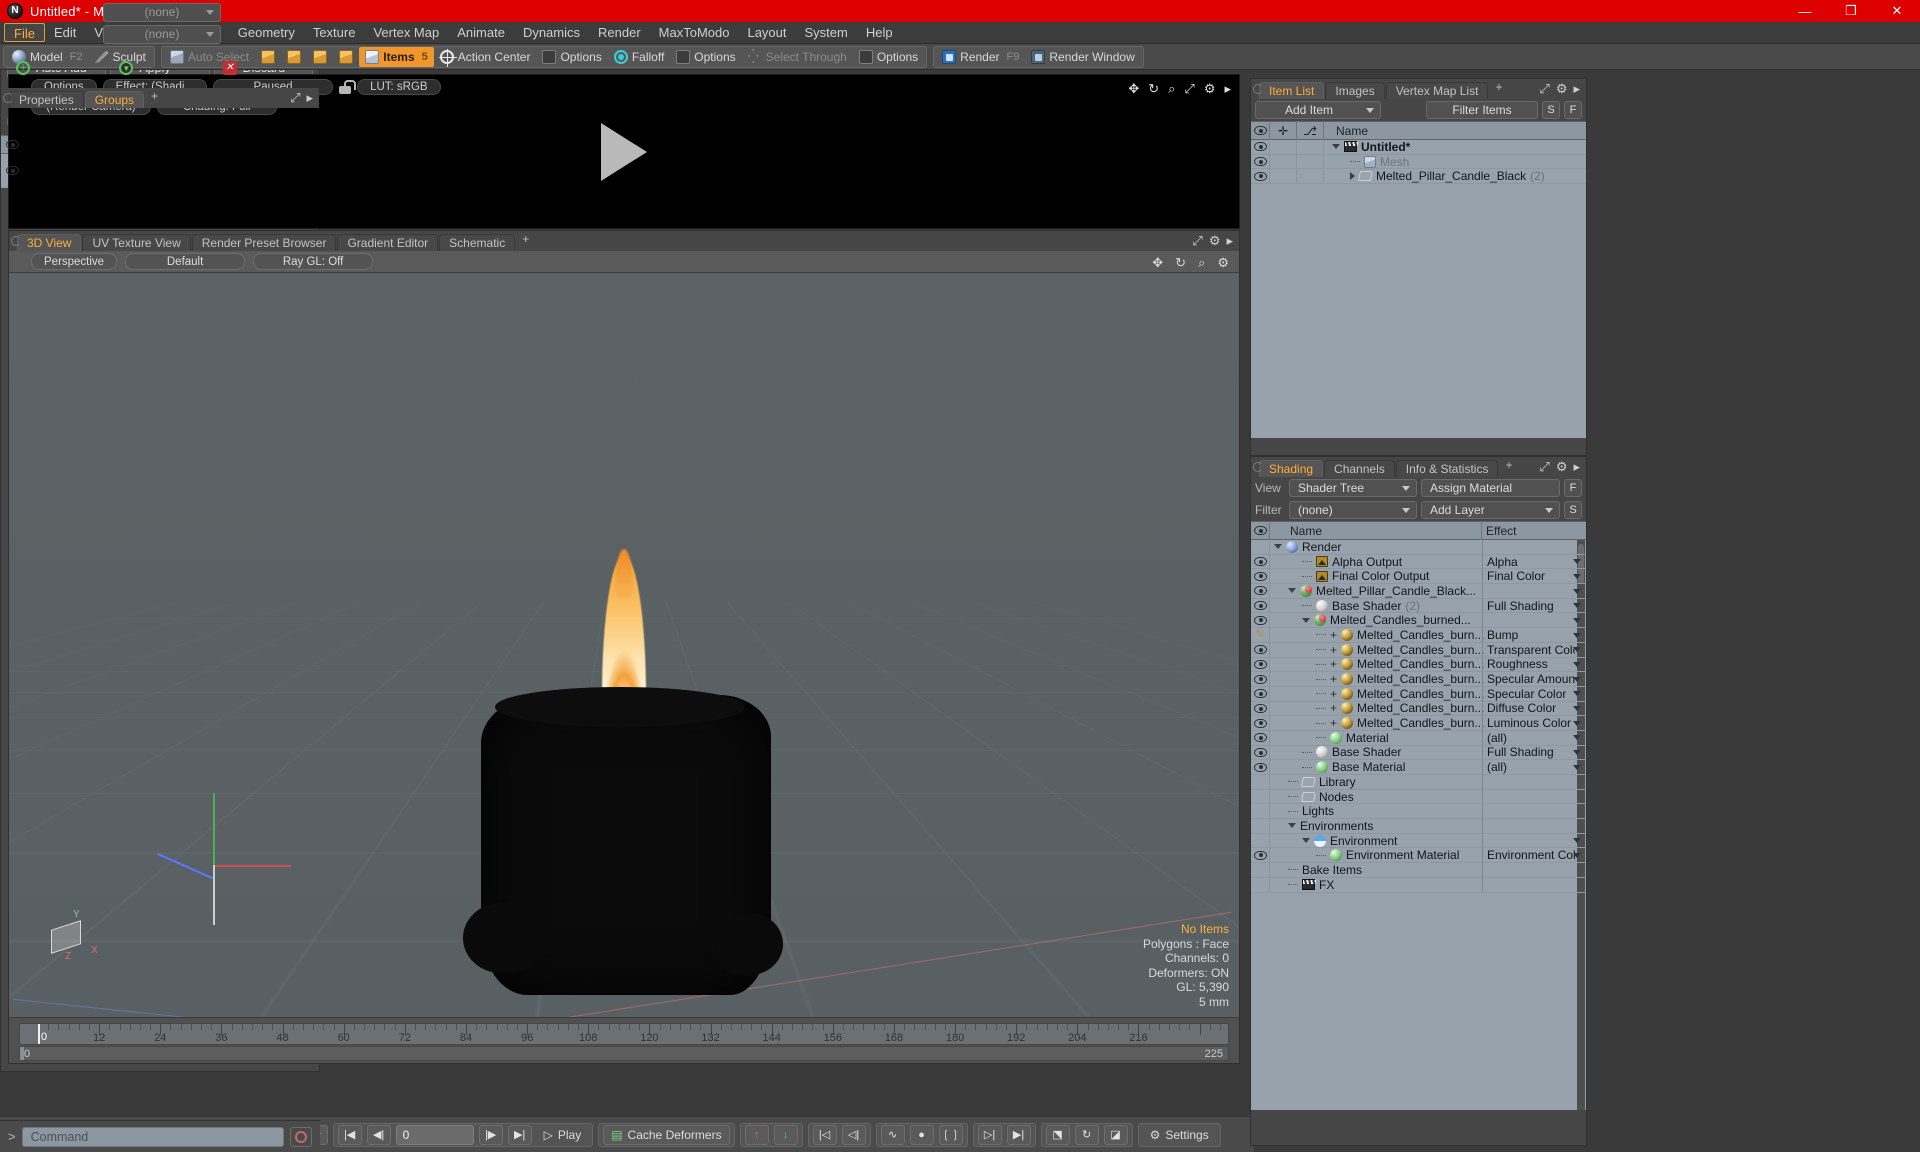 The image size is (1920, 1152). Describe the element at coordinates (1082, 57) in the screenshot. I see `render-window-button: Render Window` at that location.